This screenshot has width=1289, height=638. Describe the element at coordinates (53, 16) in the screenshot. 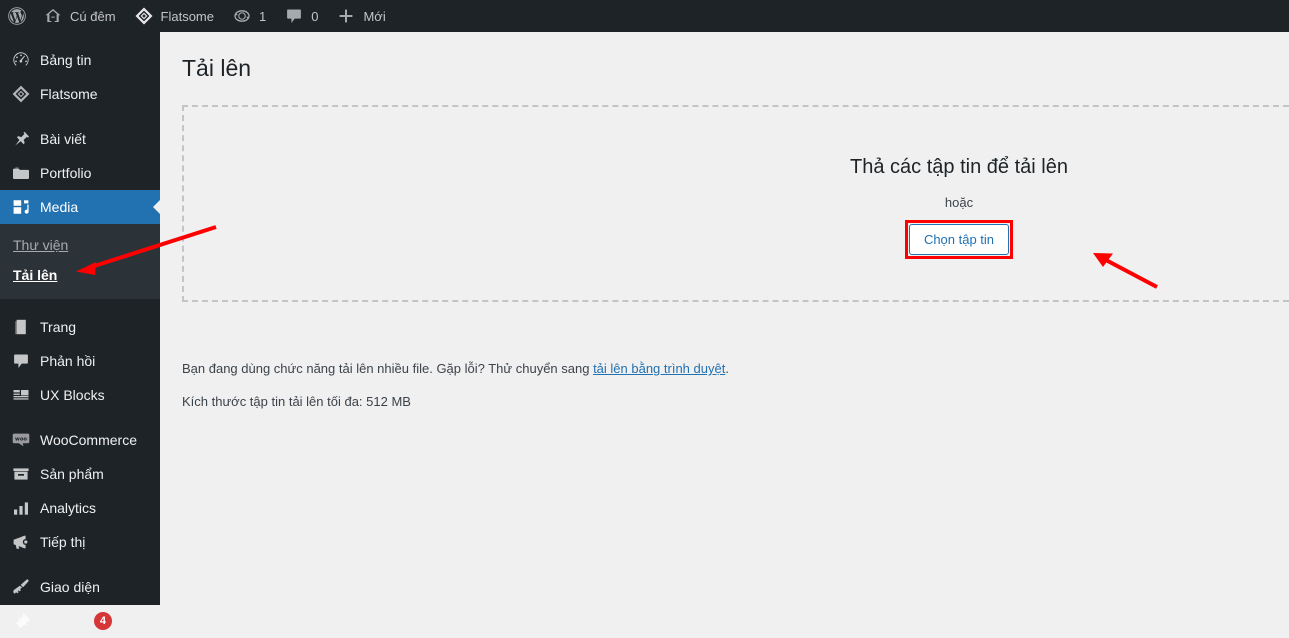

I see `home-icon` at that location.